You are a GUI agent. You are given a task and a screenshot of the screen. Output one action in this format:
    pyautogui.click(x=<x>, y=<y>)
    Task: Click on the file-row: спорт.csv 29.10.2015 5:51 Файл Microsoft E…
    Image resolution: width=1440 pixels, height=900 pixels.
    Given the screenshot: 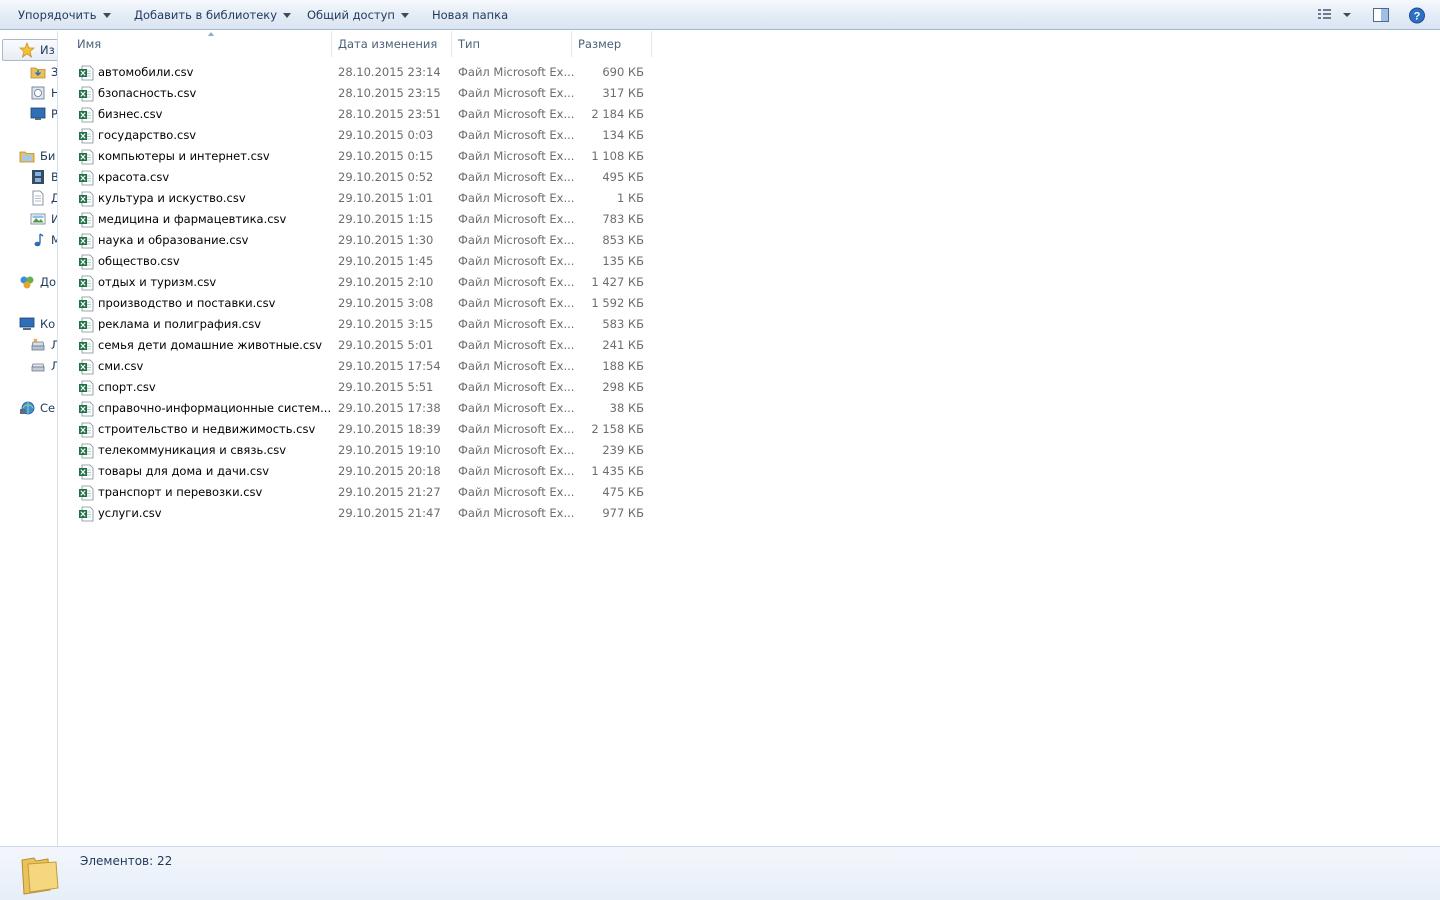 What is the action you would take?
    pyautogui.click(x=359, y=387)
    